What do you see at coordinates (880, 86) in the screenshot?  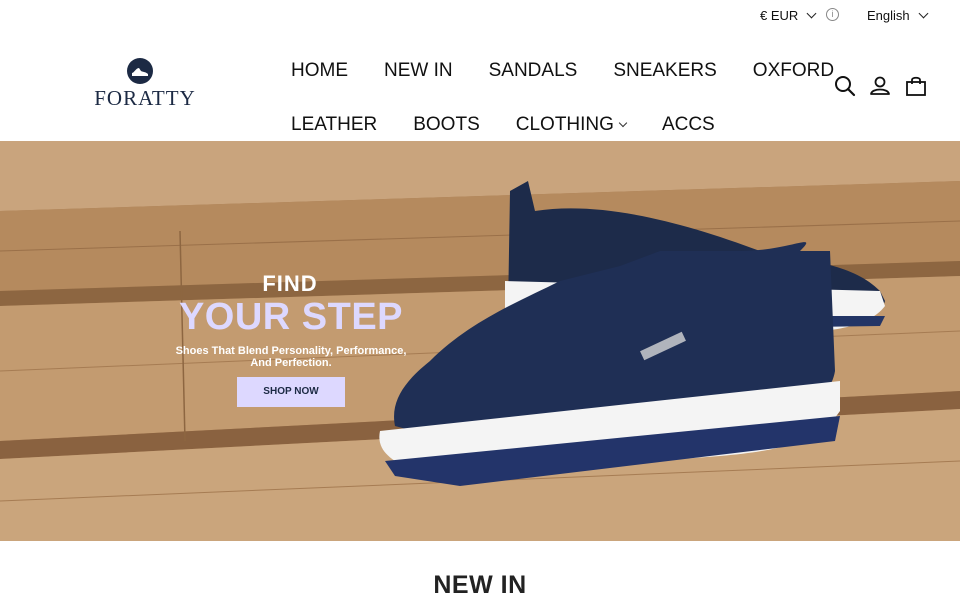 I see `user-icon` at bounding box center [880, 86].